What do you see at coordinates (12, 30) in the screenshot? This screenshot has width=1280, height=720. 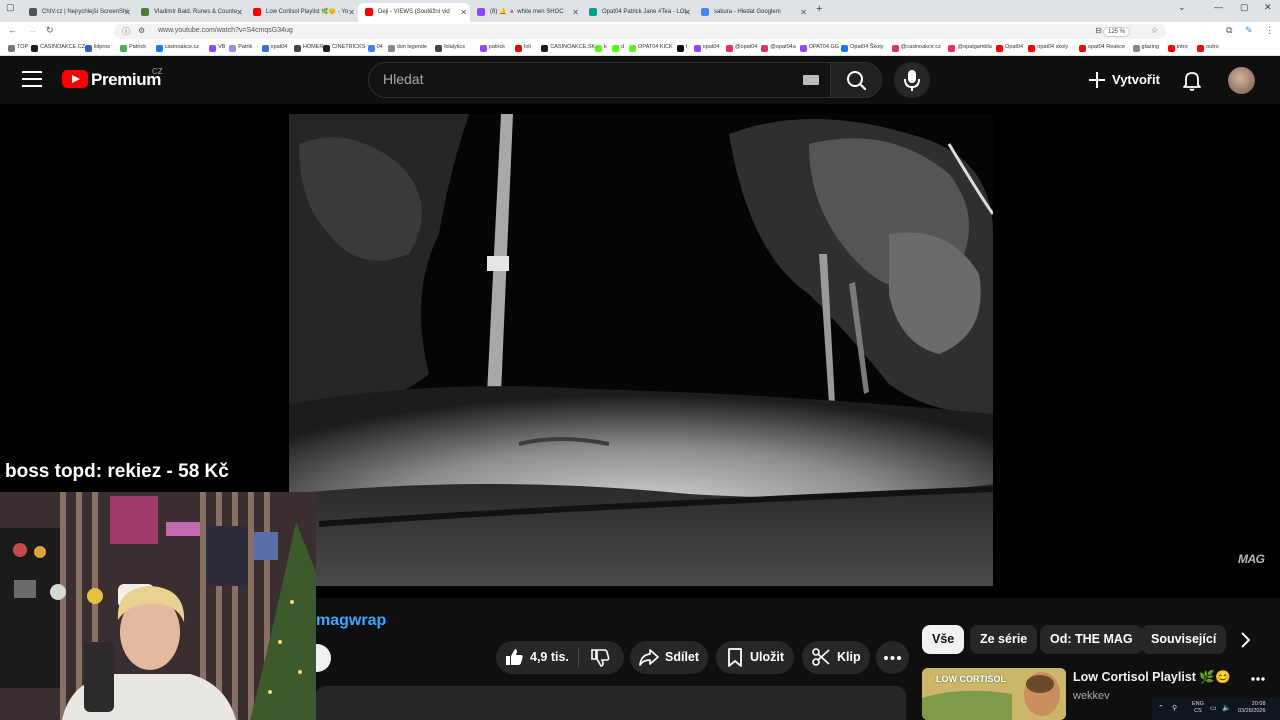 I see `back-icon: ←` at bounding box center [12, 30].